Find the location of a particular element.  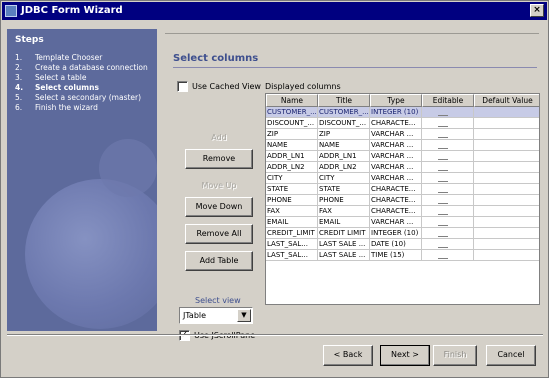

steps-title: Steps is located at coordinates (29, 40).